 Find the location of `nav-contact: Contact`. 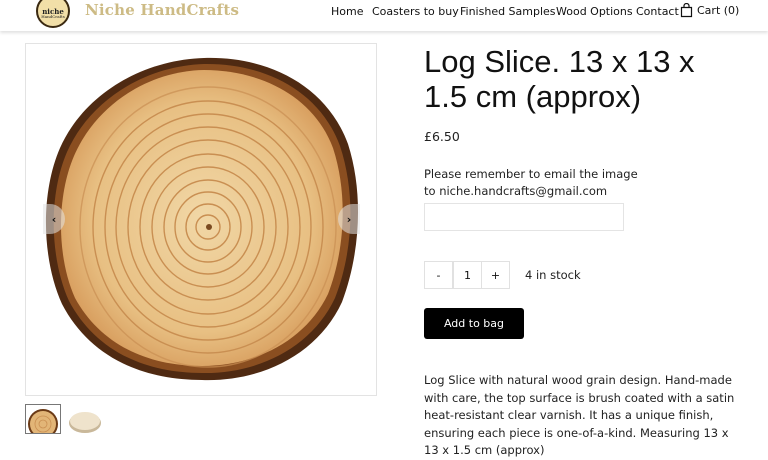

nav-contact: Contact is located at coordinates (657, 11).